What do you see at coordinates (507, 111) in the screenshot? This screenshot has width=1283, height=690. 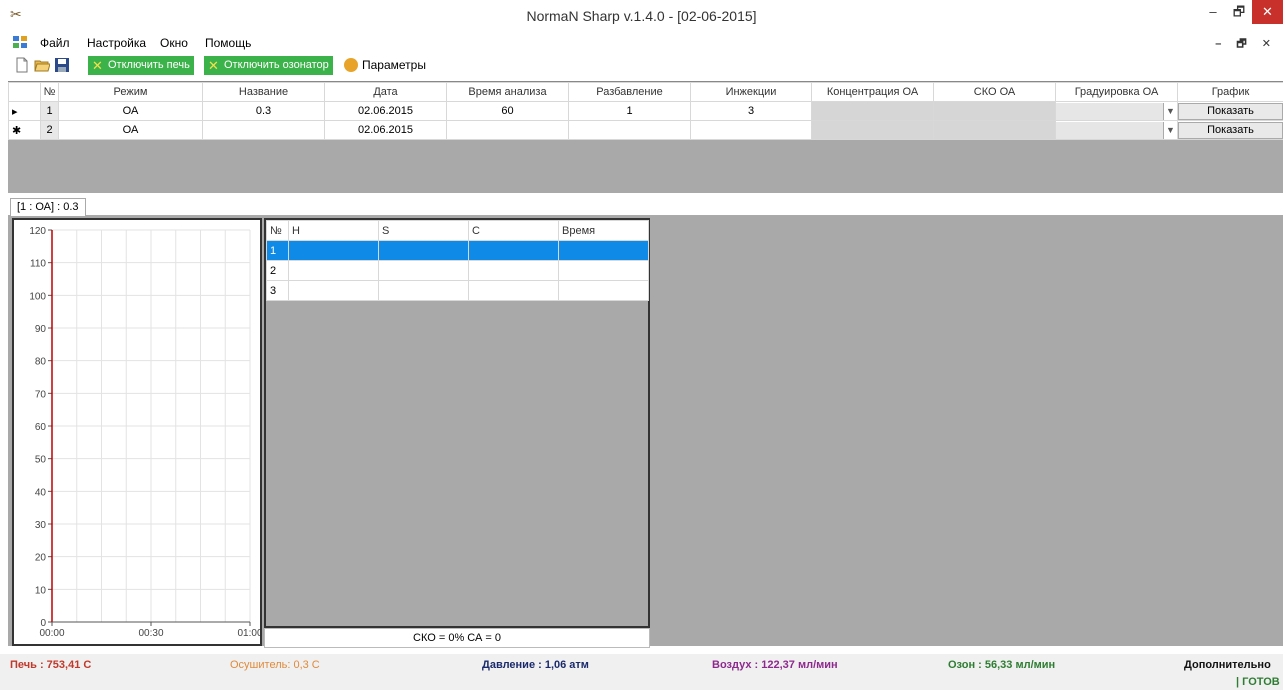 I see `cell-analysis-time: 60` at bounding box center [507, 111].